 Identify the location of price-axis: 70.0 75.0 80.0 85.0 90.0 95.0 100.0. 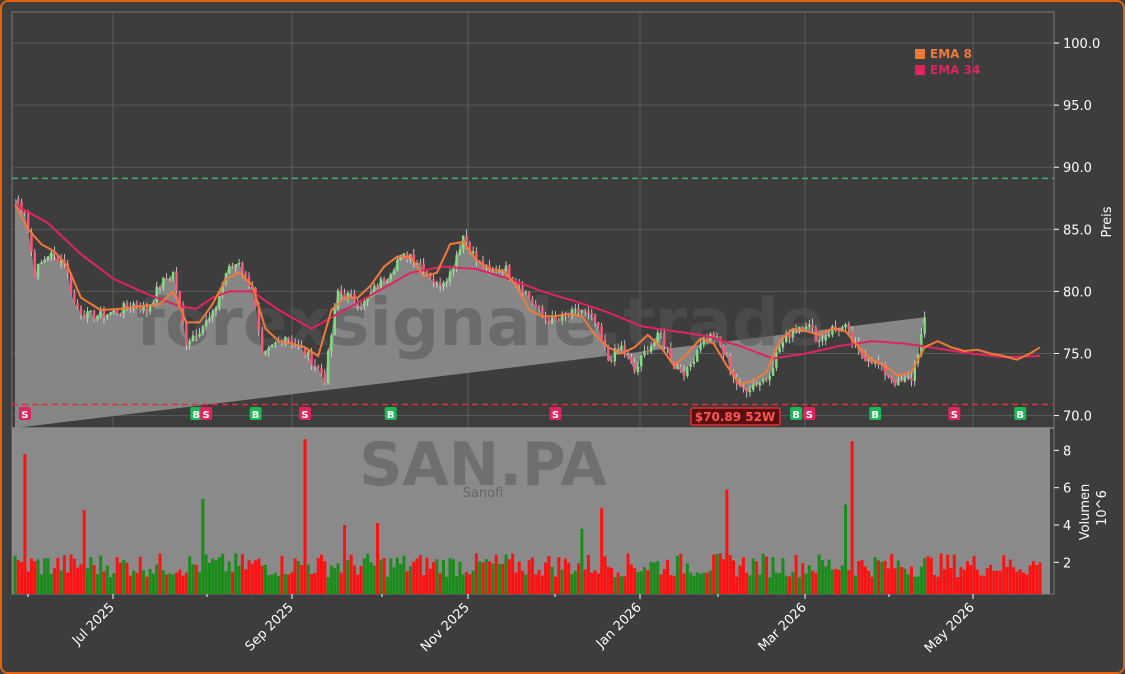
(1077, 231).